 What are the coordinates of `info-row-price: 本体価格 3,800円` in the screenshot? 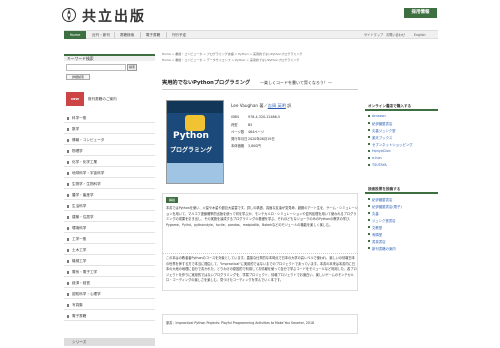 It's located at (246, 145).